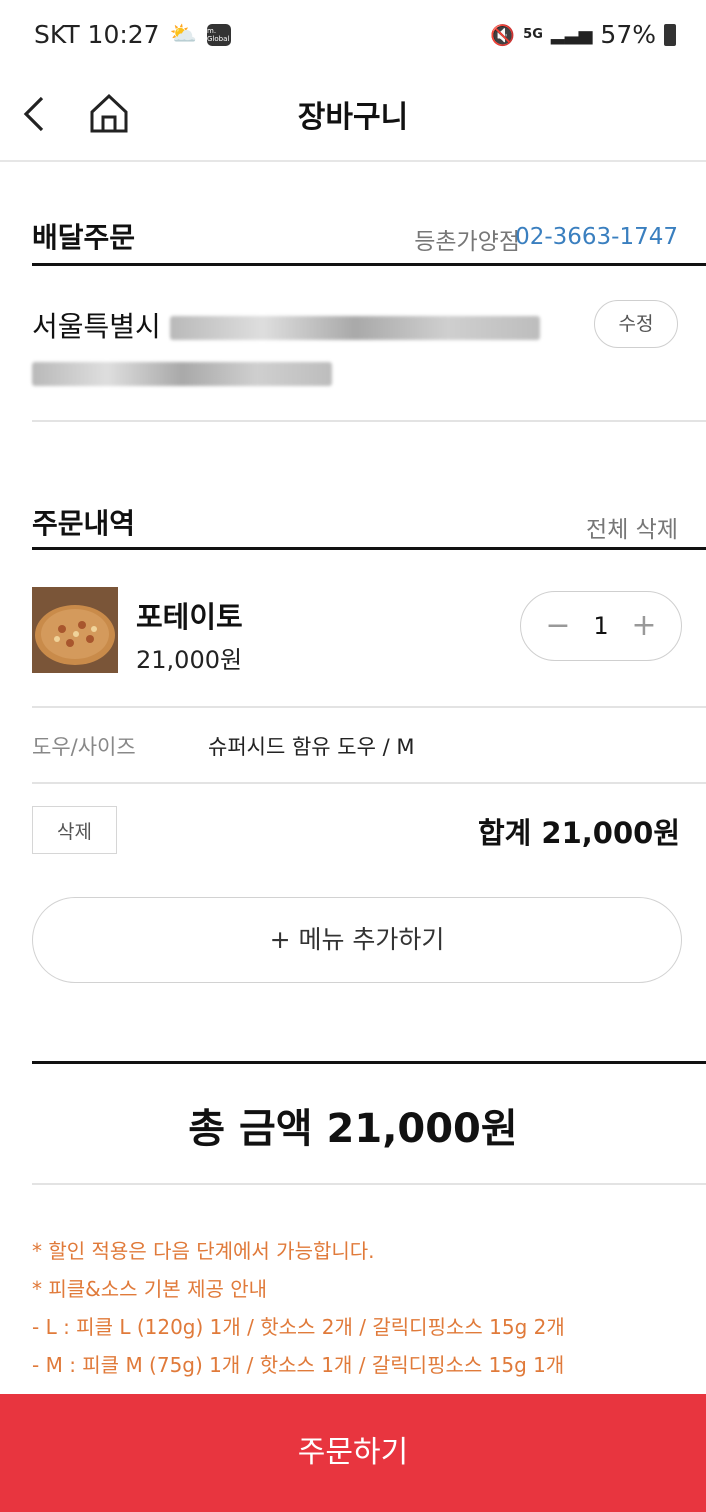 Image resolution: width=706 pixels, height=1512 pixels. I want to click on network-type: 5G, so click(533, 34).